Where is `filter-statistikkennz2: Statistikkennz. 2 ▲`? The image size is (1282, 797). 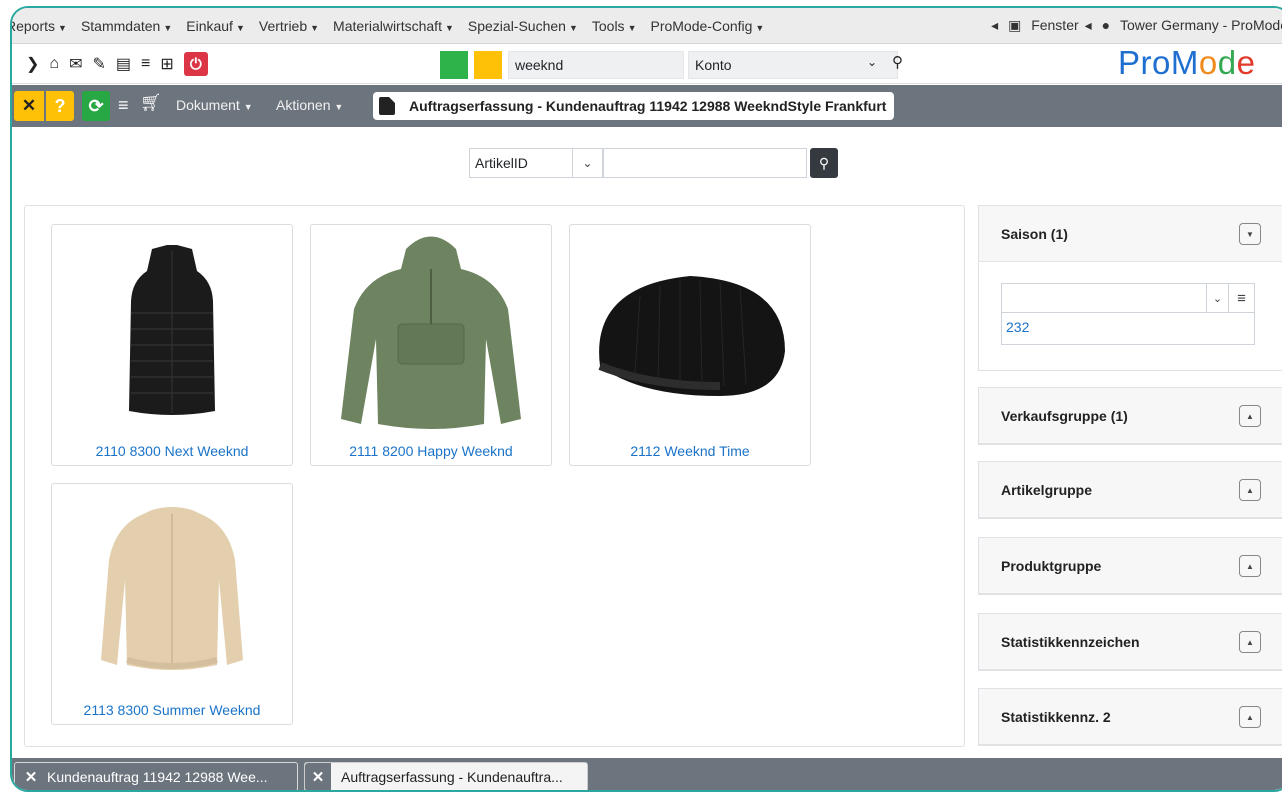
filter-statistikkennz2: Statistikkennz. 2 ▲ is located at coordinates (1130, 717).